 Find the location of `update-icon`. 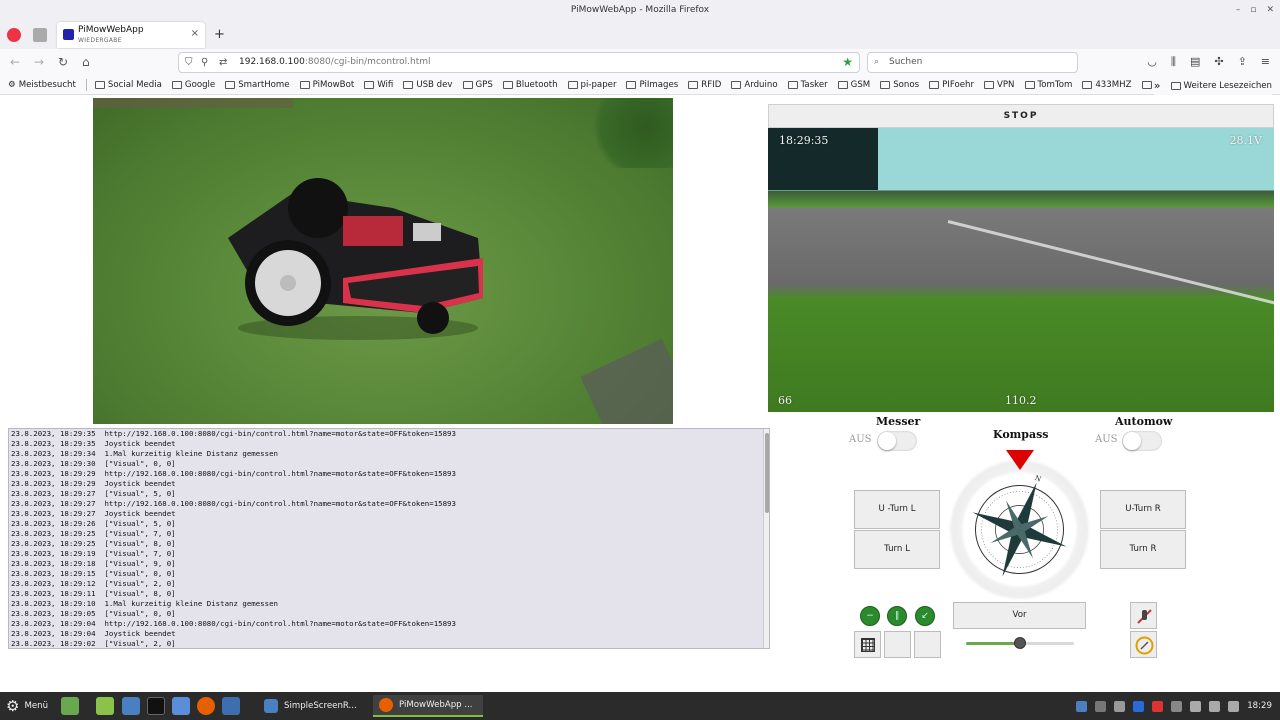

update-icon is located at coordinates (1177, 706).